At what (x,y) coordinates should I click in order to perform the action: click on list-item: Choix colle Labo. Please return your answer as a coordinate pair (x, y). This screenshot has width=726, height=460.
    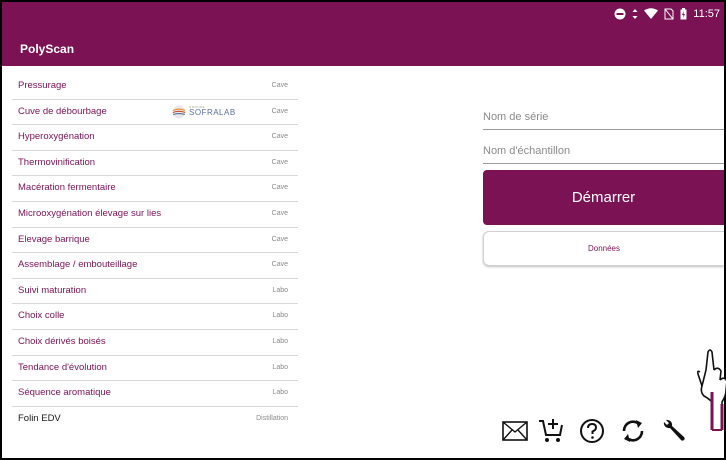
    Looking at the image, I should click on (155, 317).